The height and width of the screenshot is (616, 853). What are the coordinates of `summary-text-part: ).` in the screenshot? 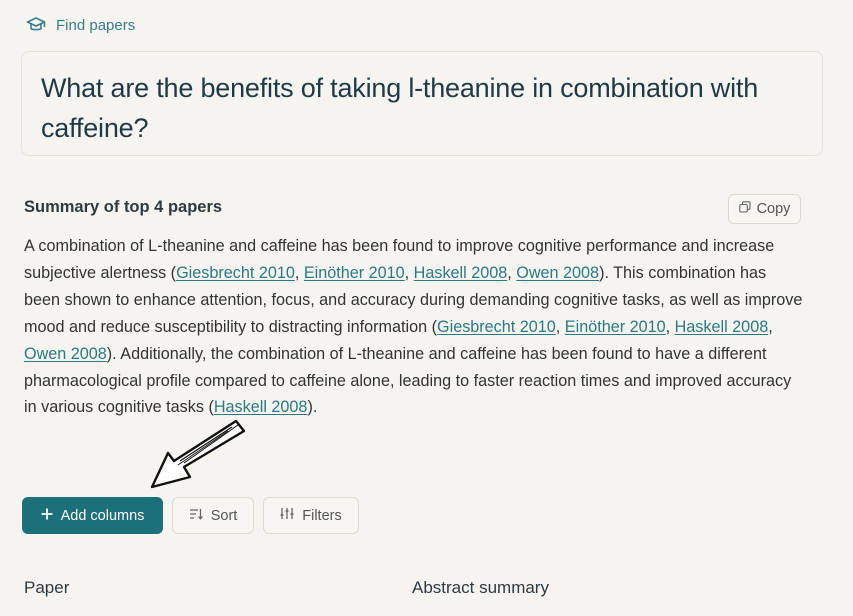 It's located at (312, 407).